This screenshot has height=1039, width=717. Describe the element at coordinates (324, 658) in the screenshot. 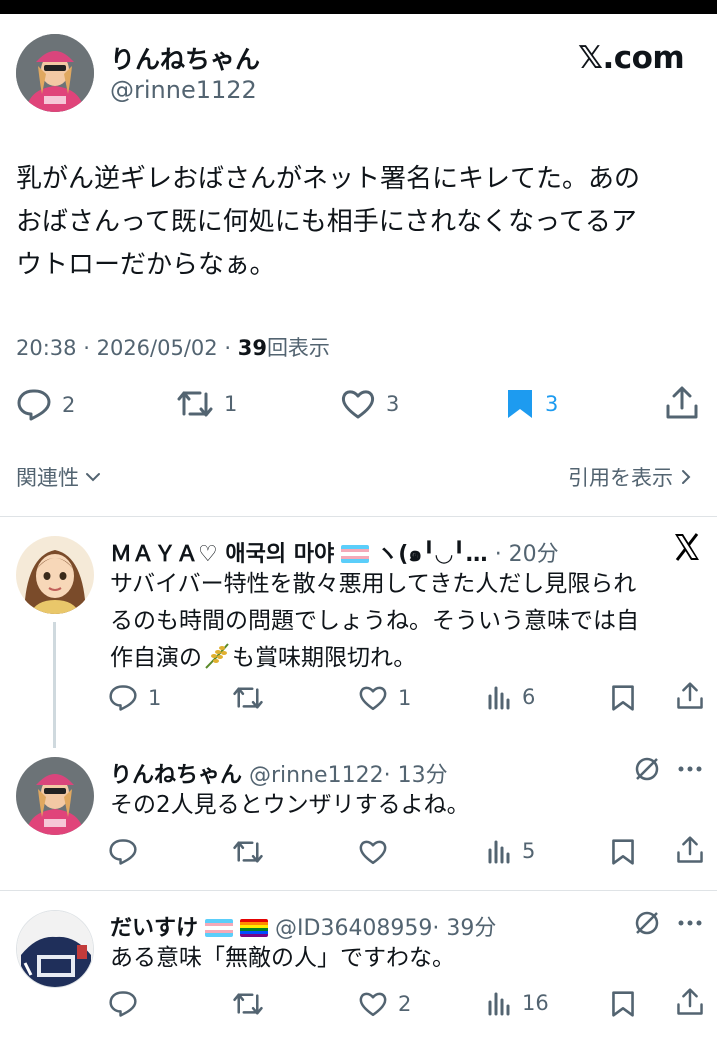

I see `reply-text-part: も賞味期限切れ。` at that location.